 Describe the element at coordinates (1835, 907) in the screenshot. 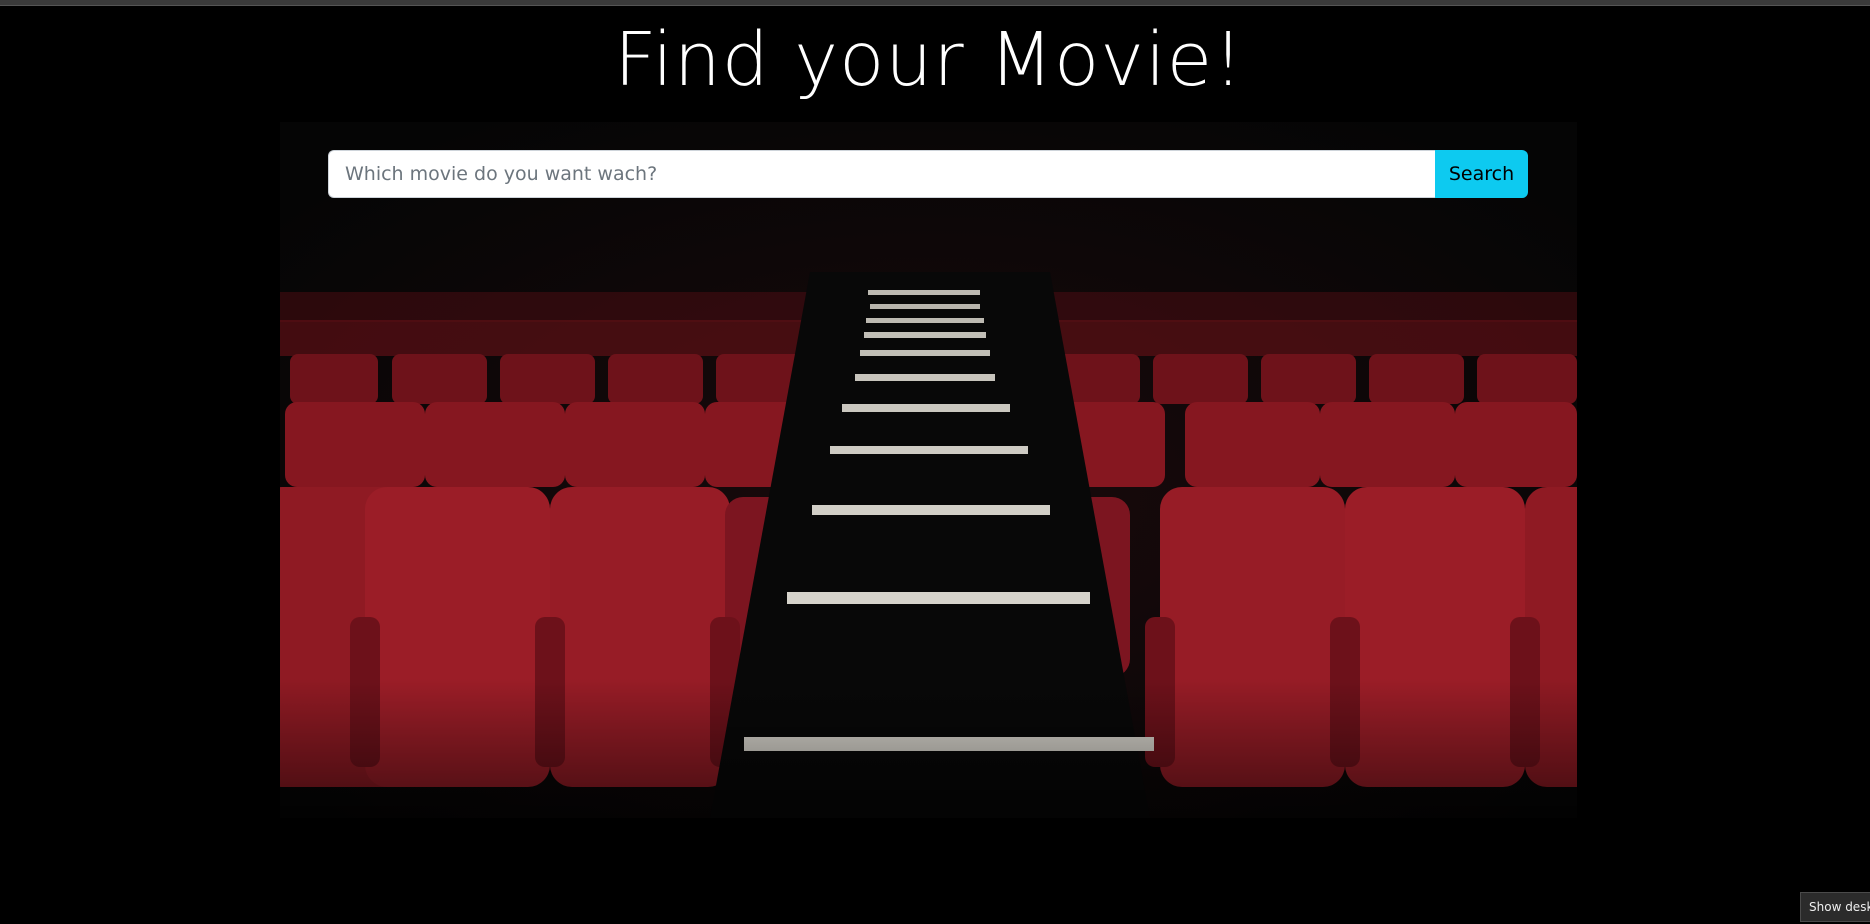

I see `show-desktop-tooltip: Show deskt` at that location.